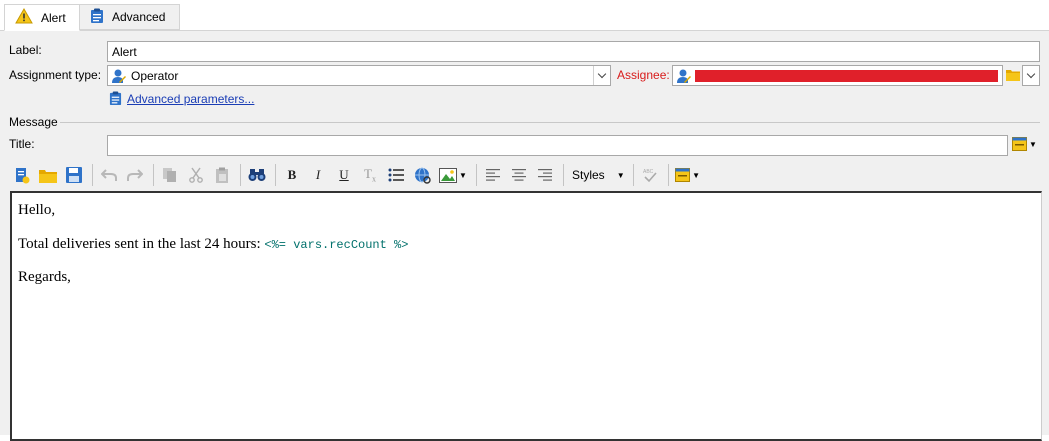 This screenshot has height=441, width=1049. I want to click on svg-text: ABC, so click(648, 172).